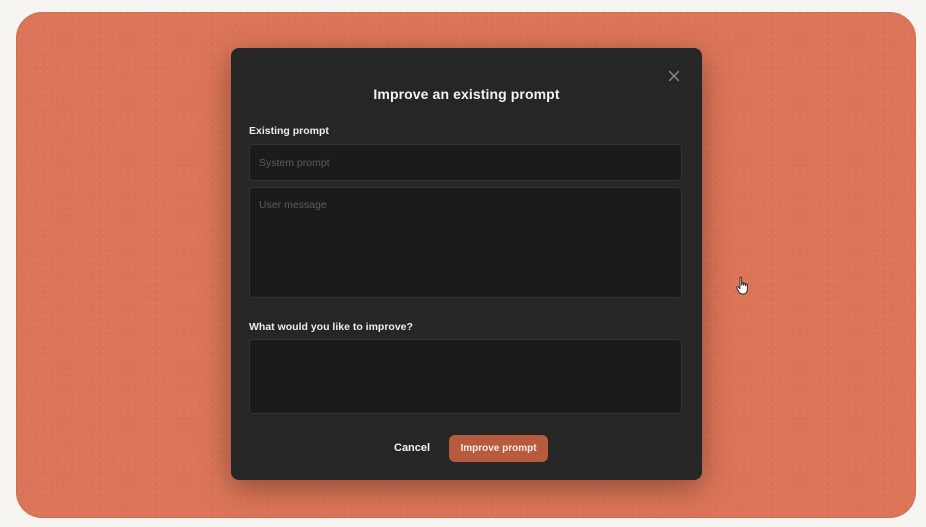 The height and width of the screenshot is (527, 926). I want to click on system-prompt-input, so click(465, 162).